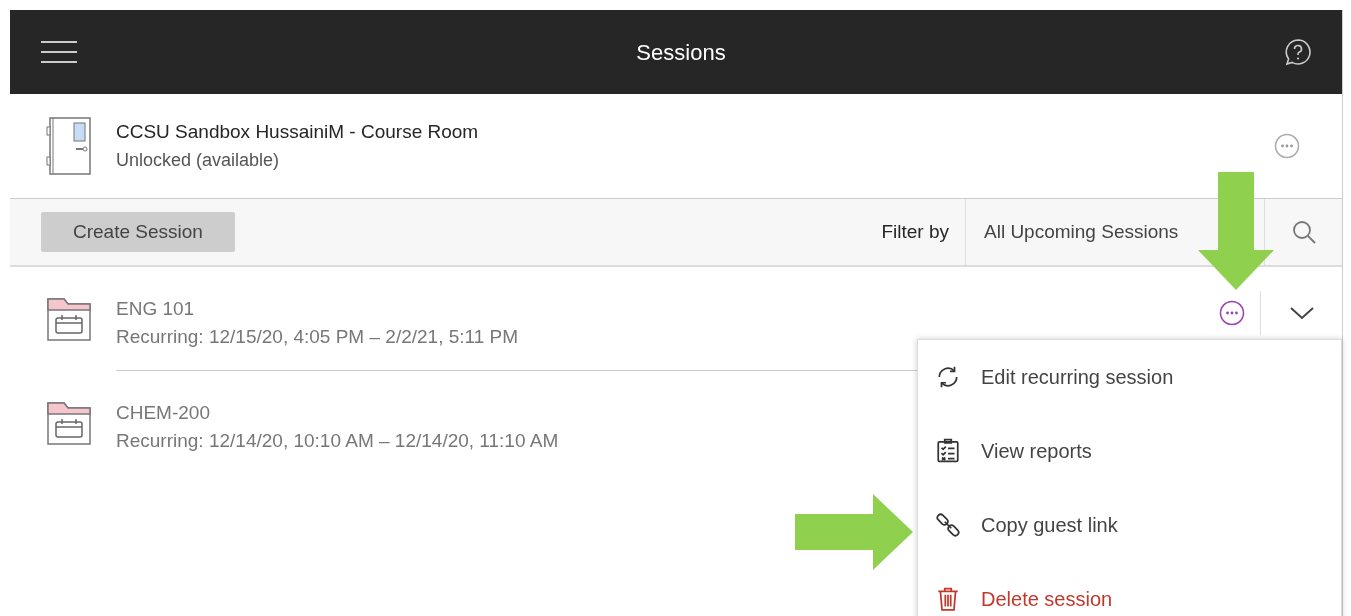 The width and height of the screenshot is (1351, 616). I want to click on search-icon, so click(1303, 232).